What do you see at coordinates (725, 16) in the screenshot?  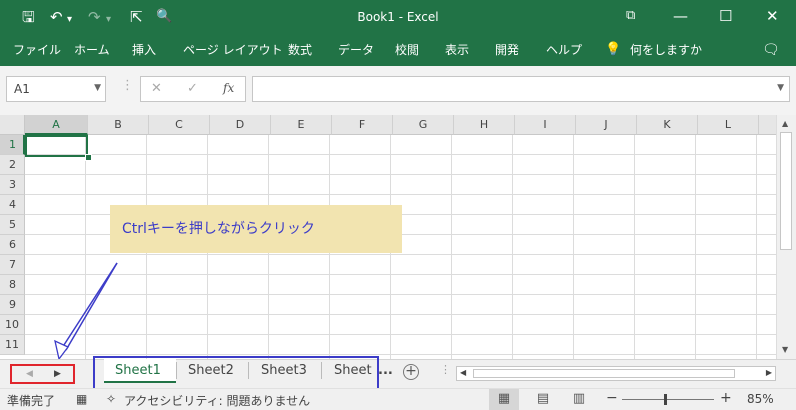 I see `maximize-icon: ☐` at bounding box center [725, 16].